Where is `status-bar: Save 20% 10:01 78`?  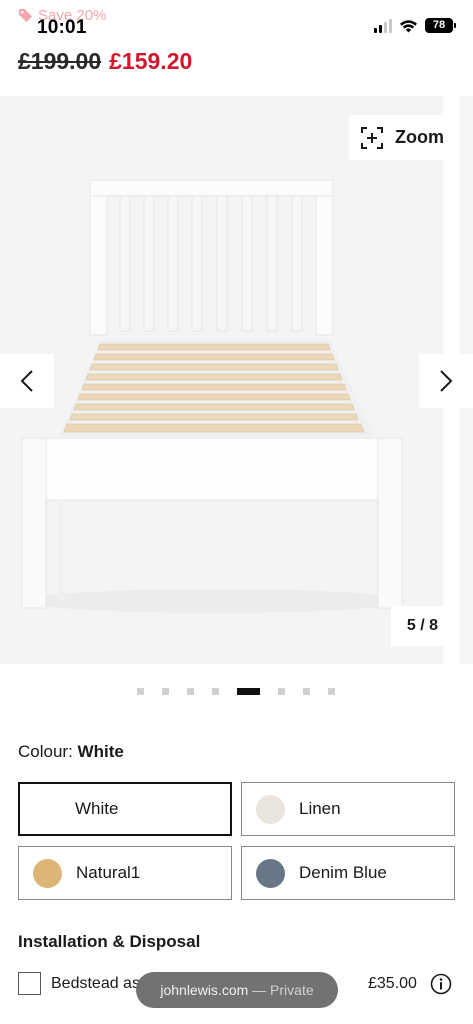
status-bar: Save 20% 10:01 78 is located at coordinates (236, 24).